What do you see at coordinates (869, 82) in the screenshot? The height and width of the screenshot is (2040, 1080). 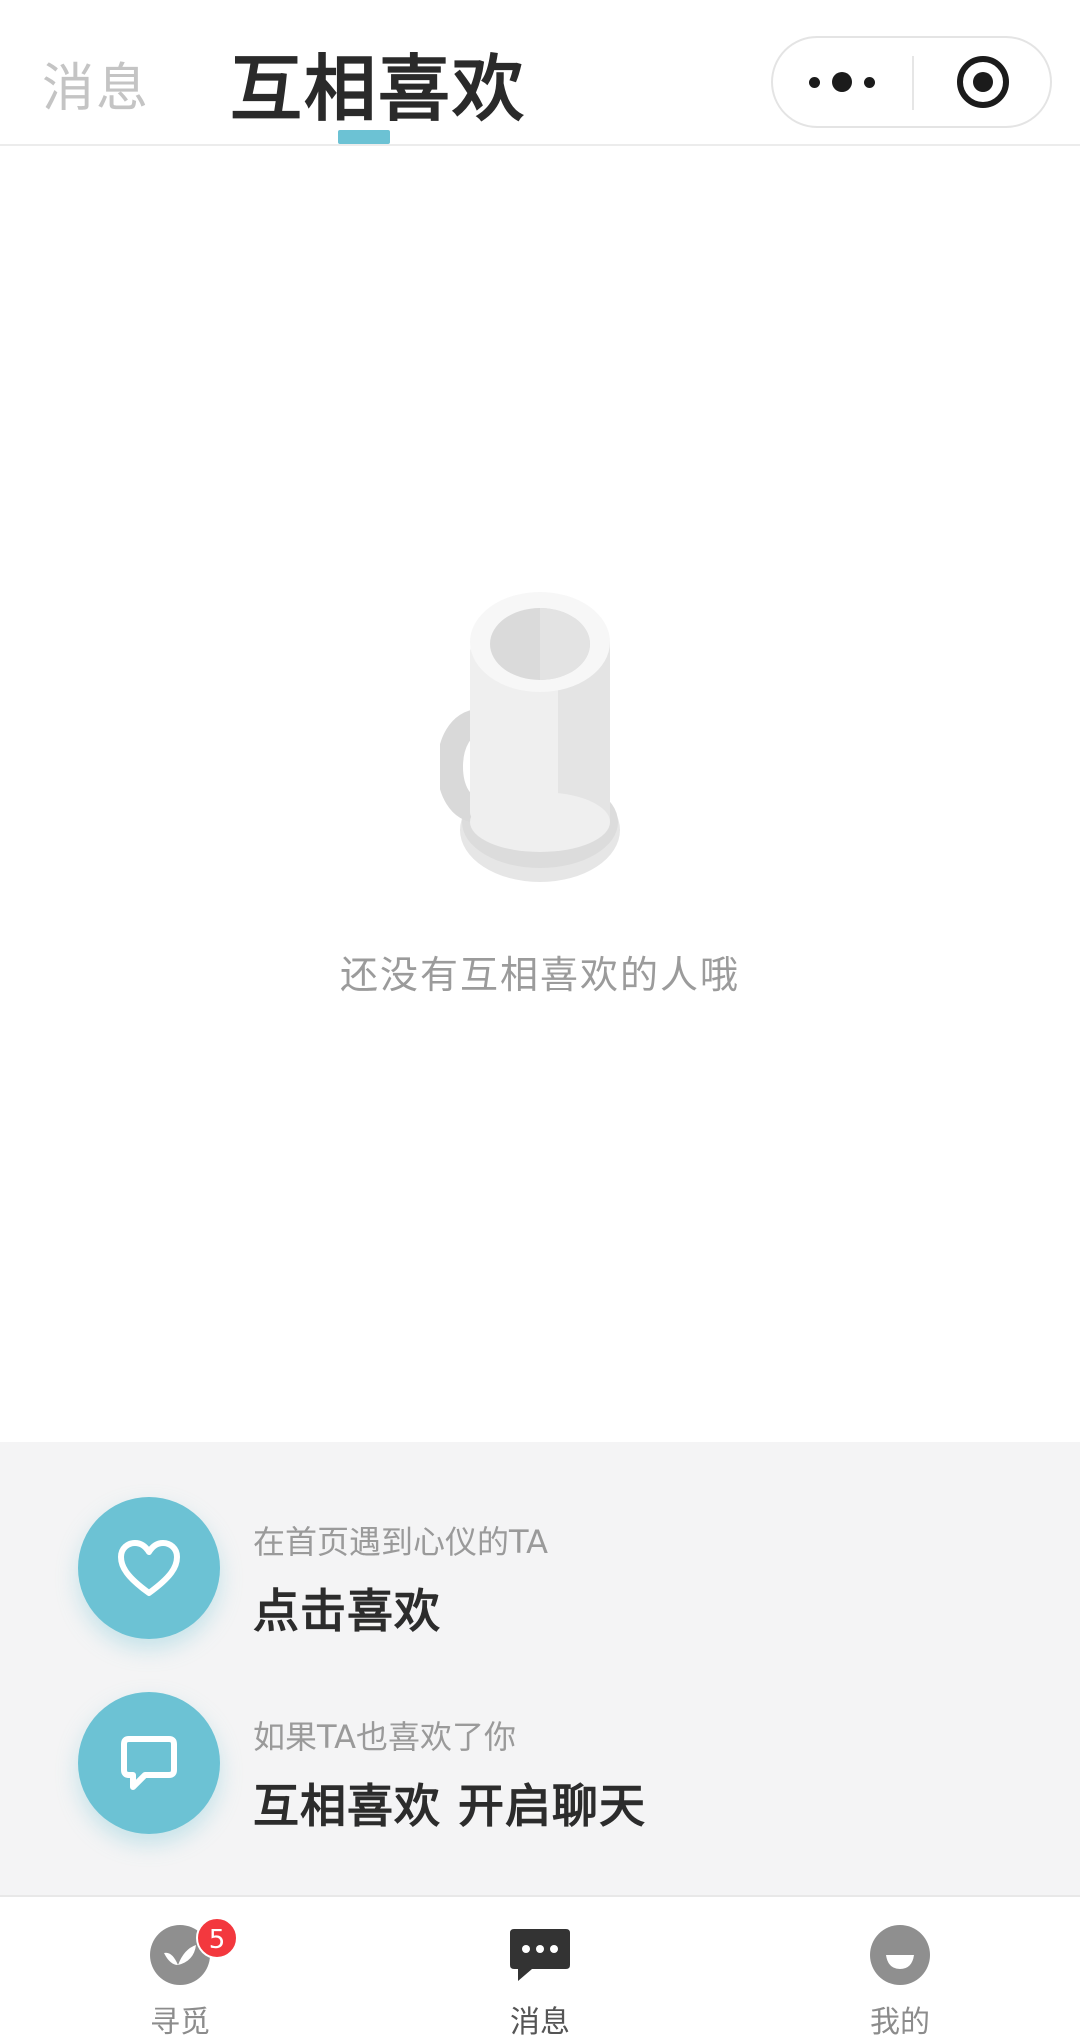 I see `more-icon-dot` at bounding box center [869, 82].